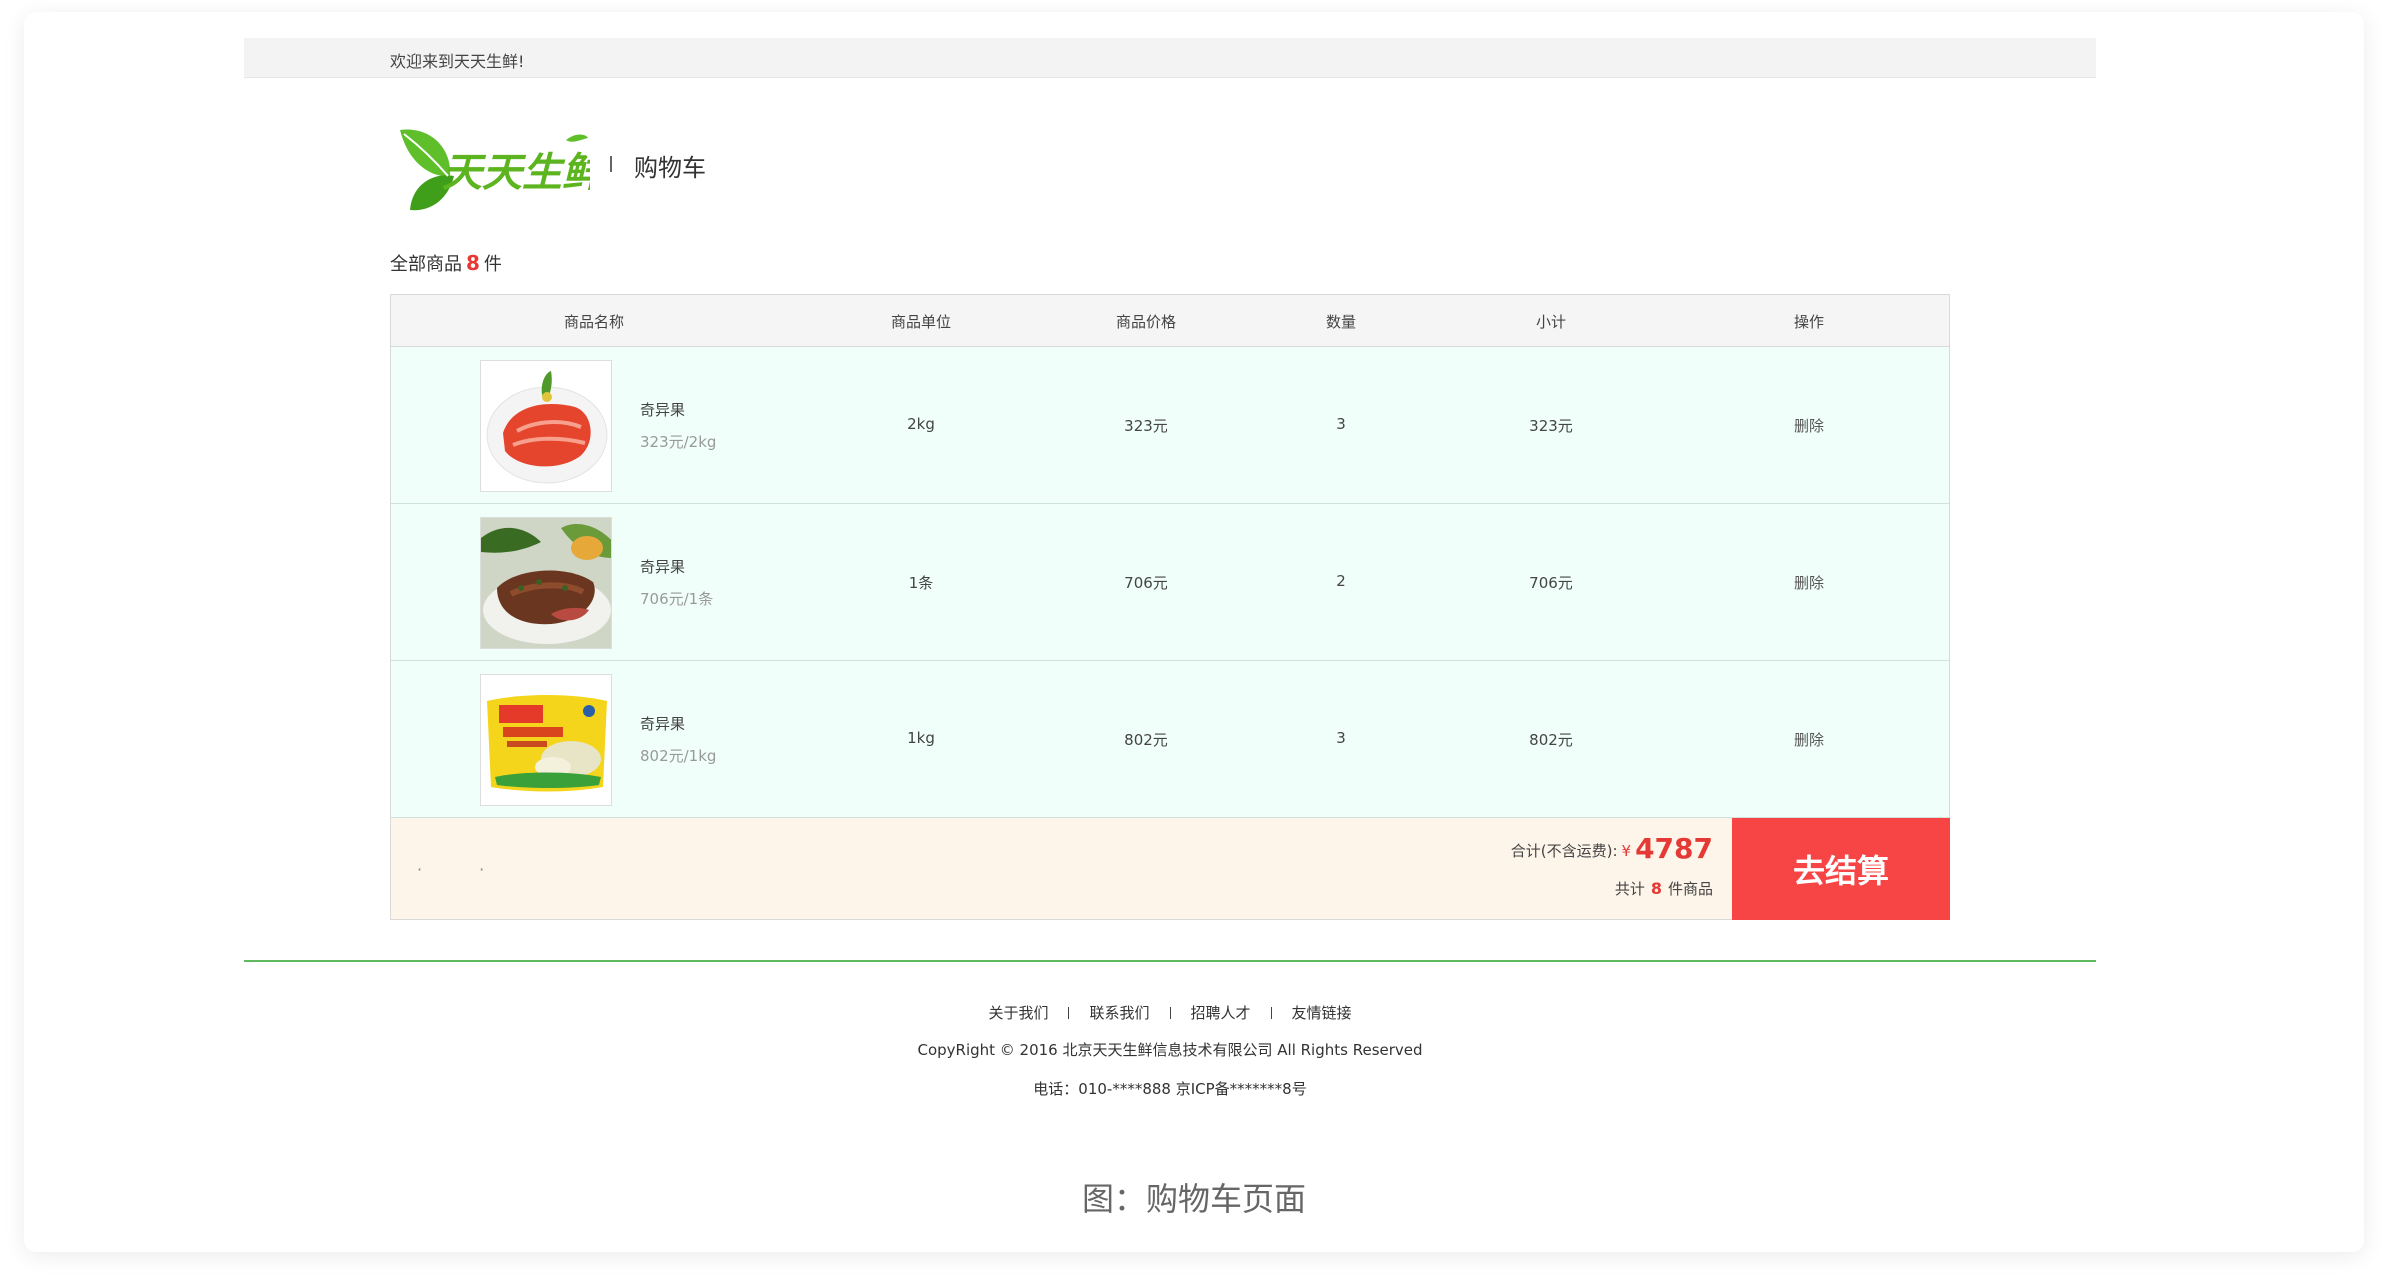  Describe the element at coordinates (1551, 740) in the screenshot. I see `product-subtotal: 802元` at that location.